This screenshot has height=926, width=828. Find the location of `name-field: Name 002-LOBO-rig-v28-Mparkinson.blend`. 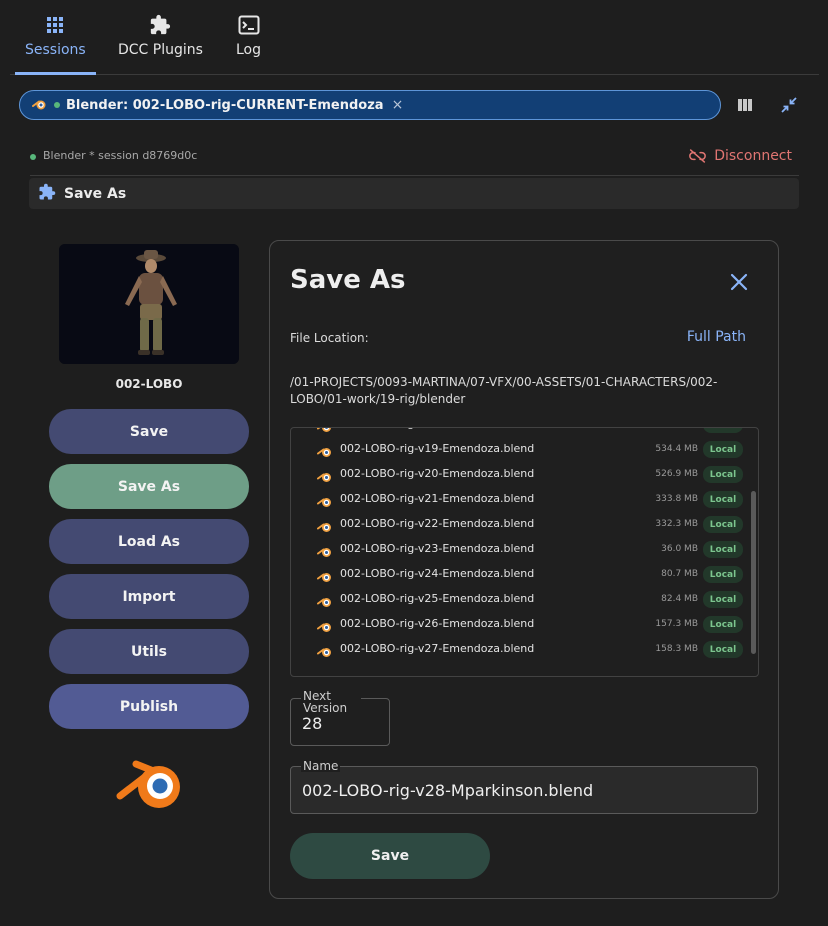

name-field: Name 002-LOBO-rig-v28-Mparkinson.blend is located at coordinates (524, 787).